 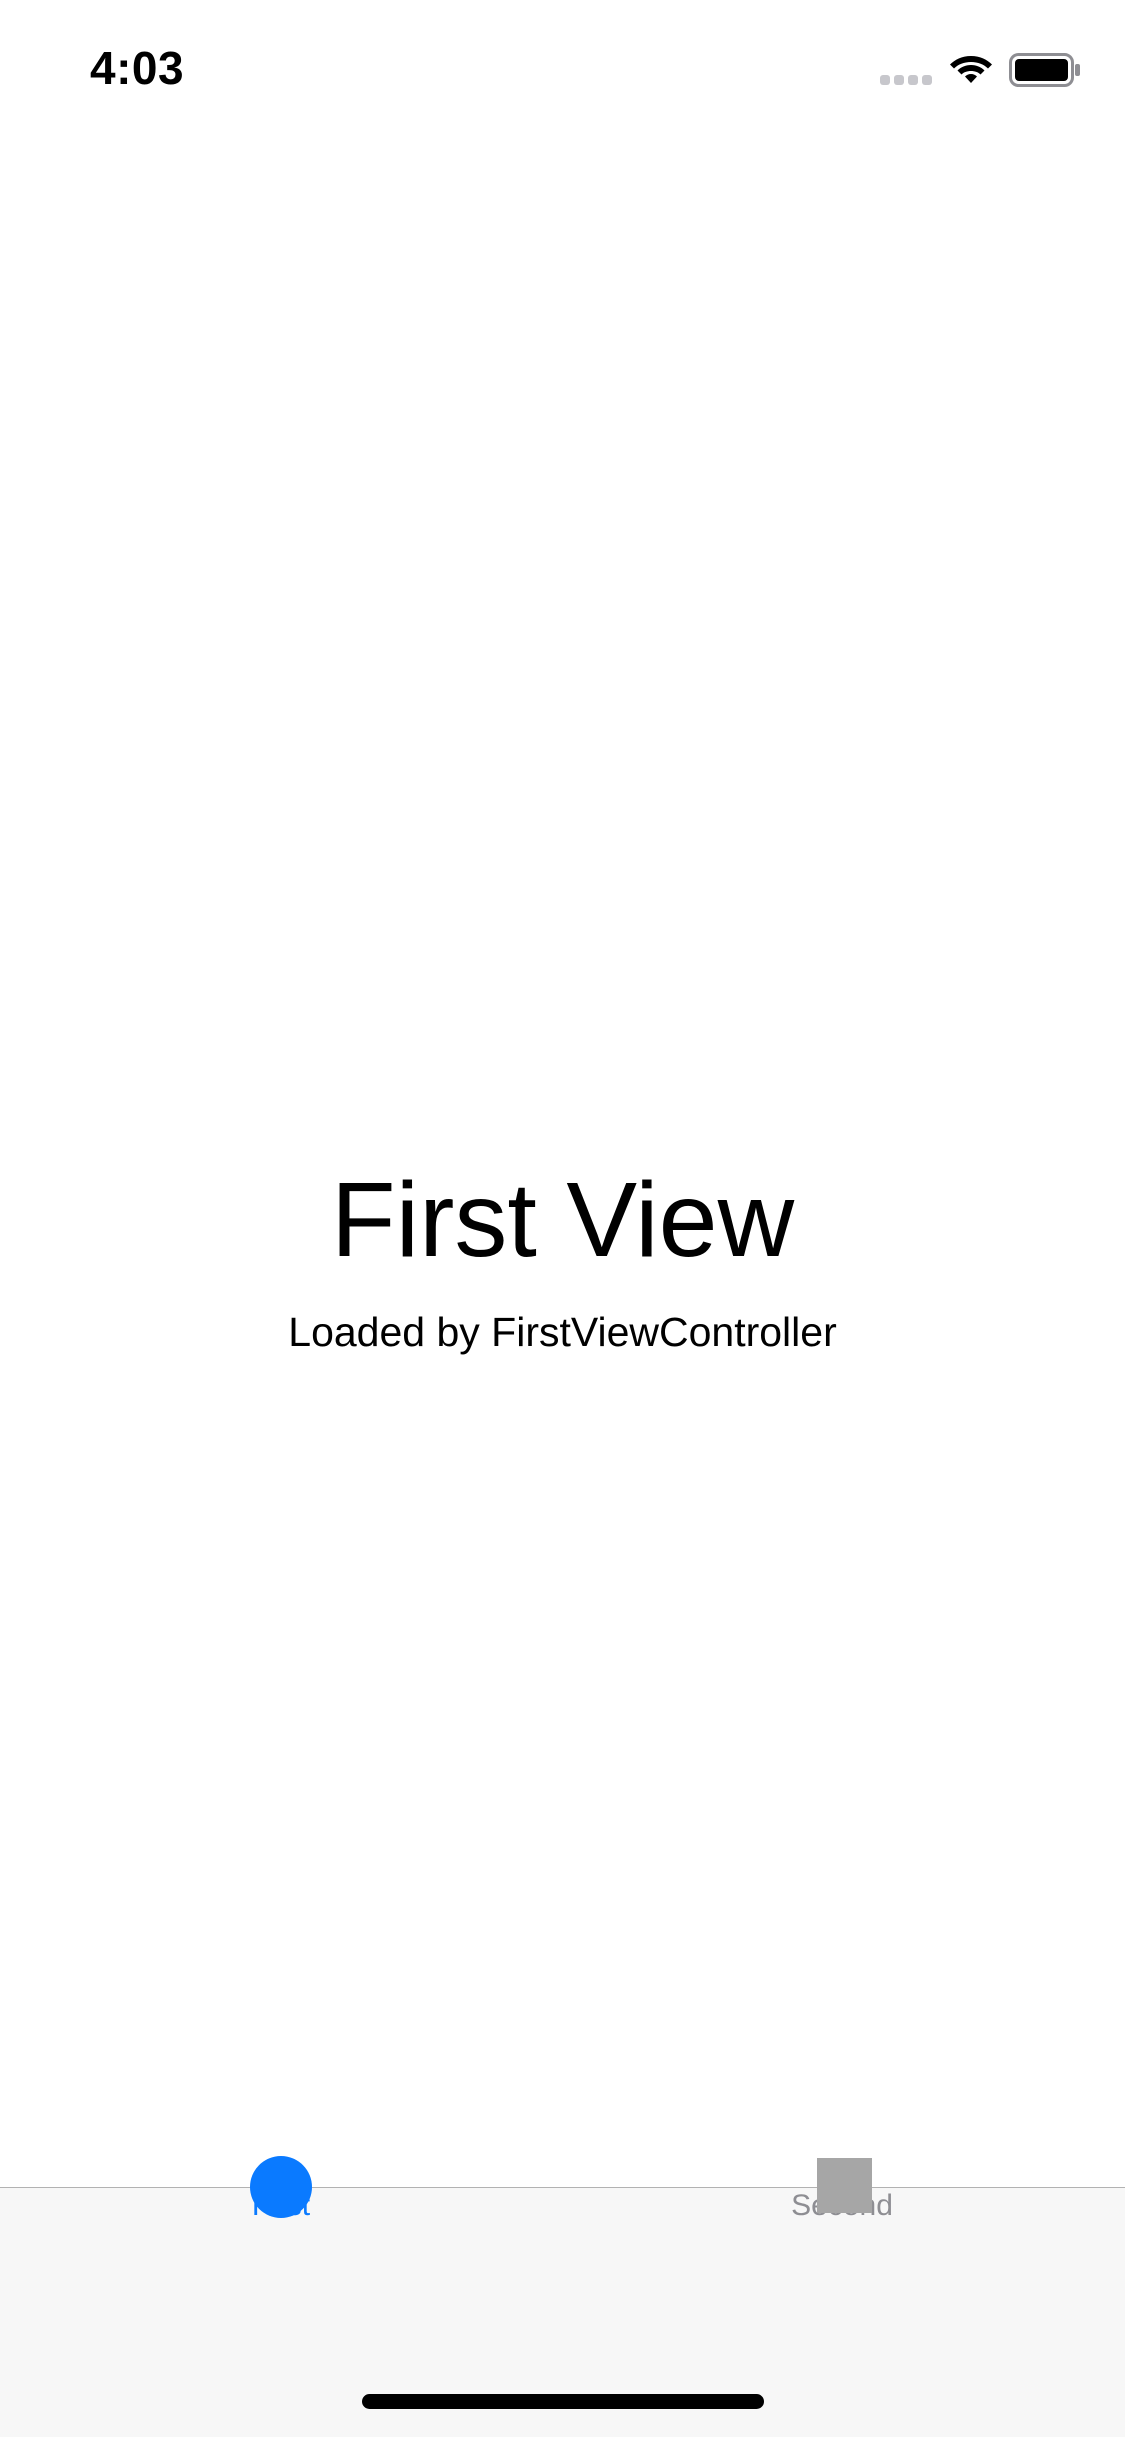 I want to click on status-bar: 4:03, so click(x=562, y=66).